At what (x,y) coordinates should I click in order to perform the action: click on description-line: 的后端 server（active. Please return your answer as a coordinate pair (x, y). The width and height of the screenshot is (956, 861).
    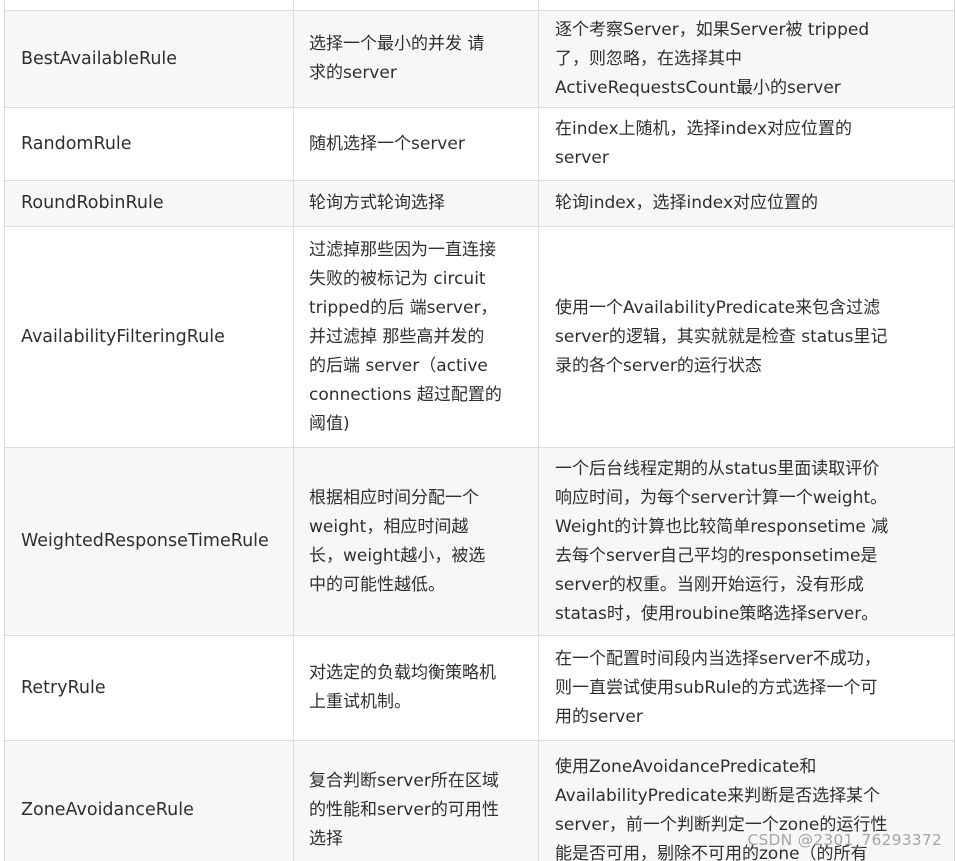
    Looking at the image, I should click on (398, 365).